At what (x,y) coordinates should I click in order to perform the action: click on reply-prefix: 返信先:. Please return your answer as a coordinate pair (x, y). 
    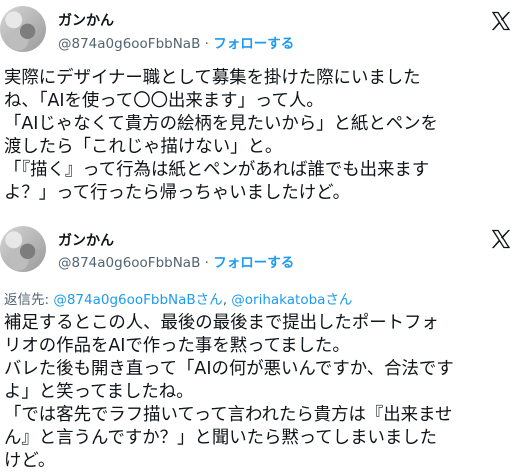
    Looking at the image, I should click on (29, 300).